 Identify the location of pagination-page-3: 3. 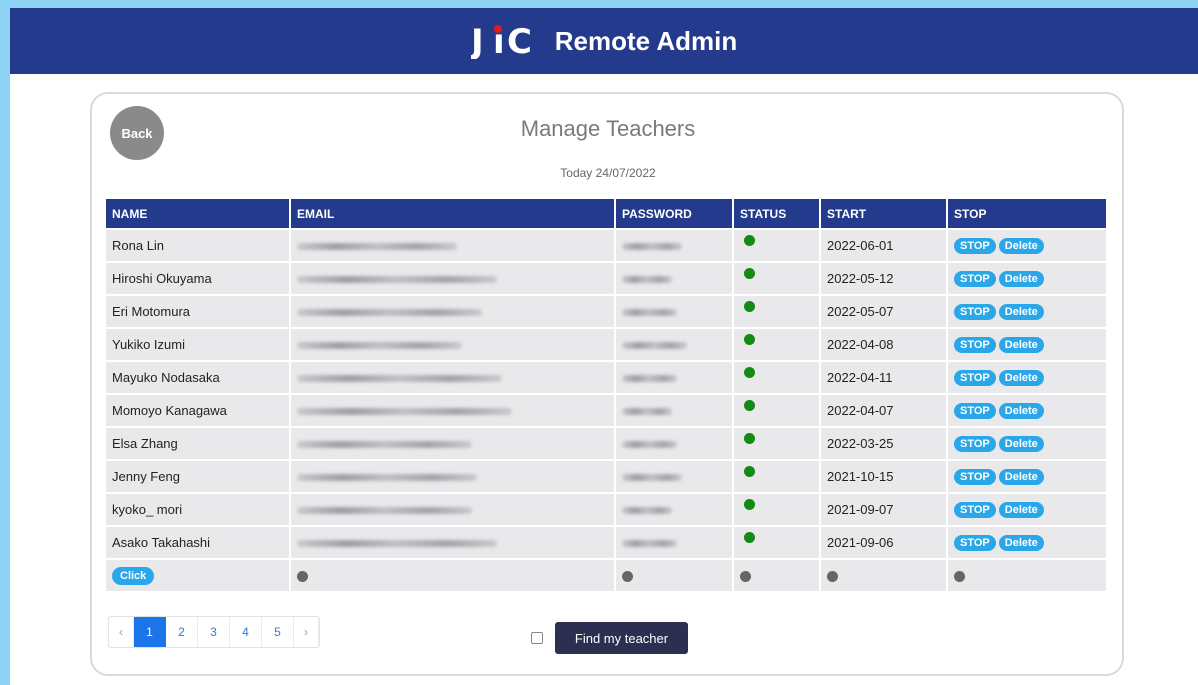
(214, 632).